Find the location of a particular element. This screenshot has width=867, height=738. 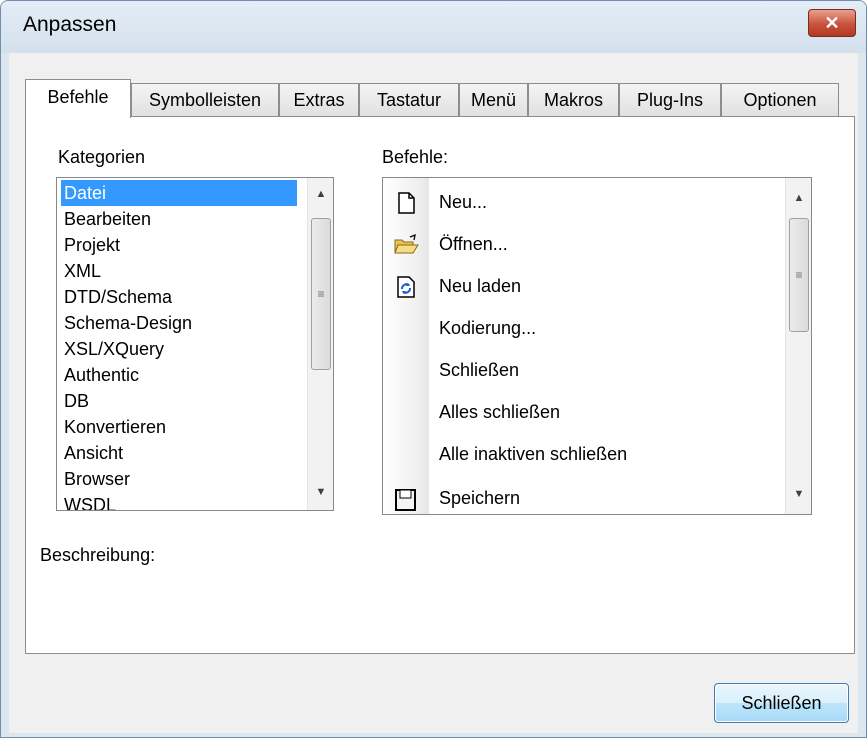

category-item: DB is located at coordinates (76, 401).